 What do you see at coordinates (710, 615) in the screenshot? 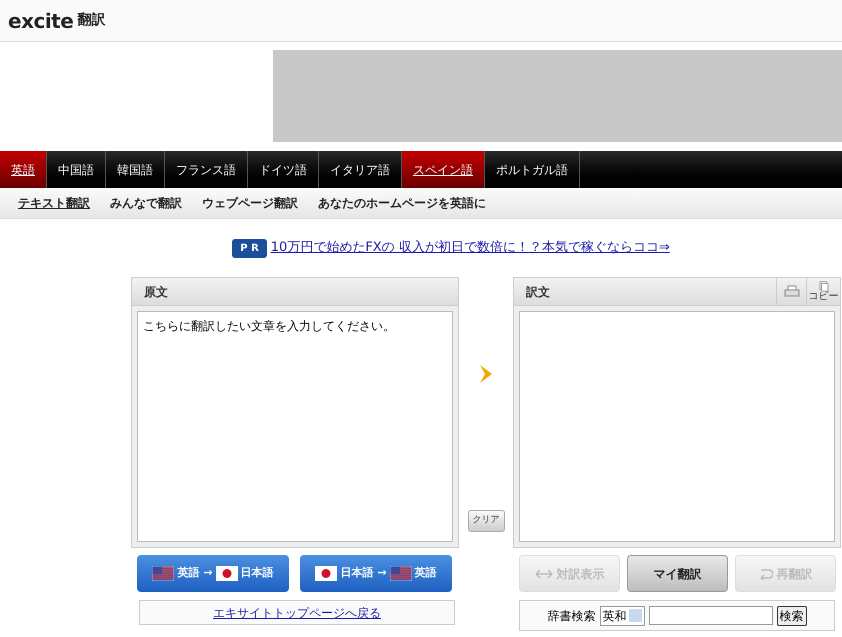
I see `dictionary-search-field` at bounding box center [710, 615].